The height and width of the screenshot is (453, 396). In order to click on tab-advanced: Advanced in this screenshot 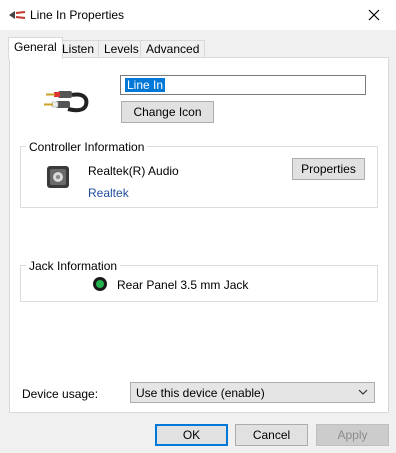, I will do `click(173, 49)`.